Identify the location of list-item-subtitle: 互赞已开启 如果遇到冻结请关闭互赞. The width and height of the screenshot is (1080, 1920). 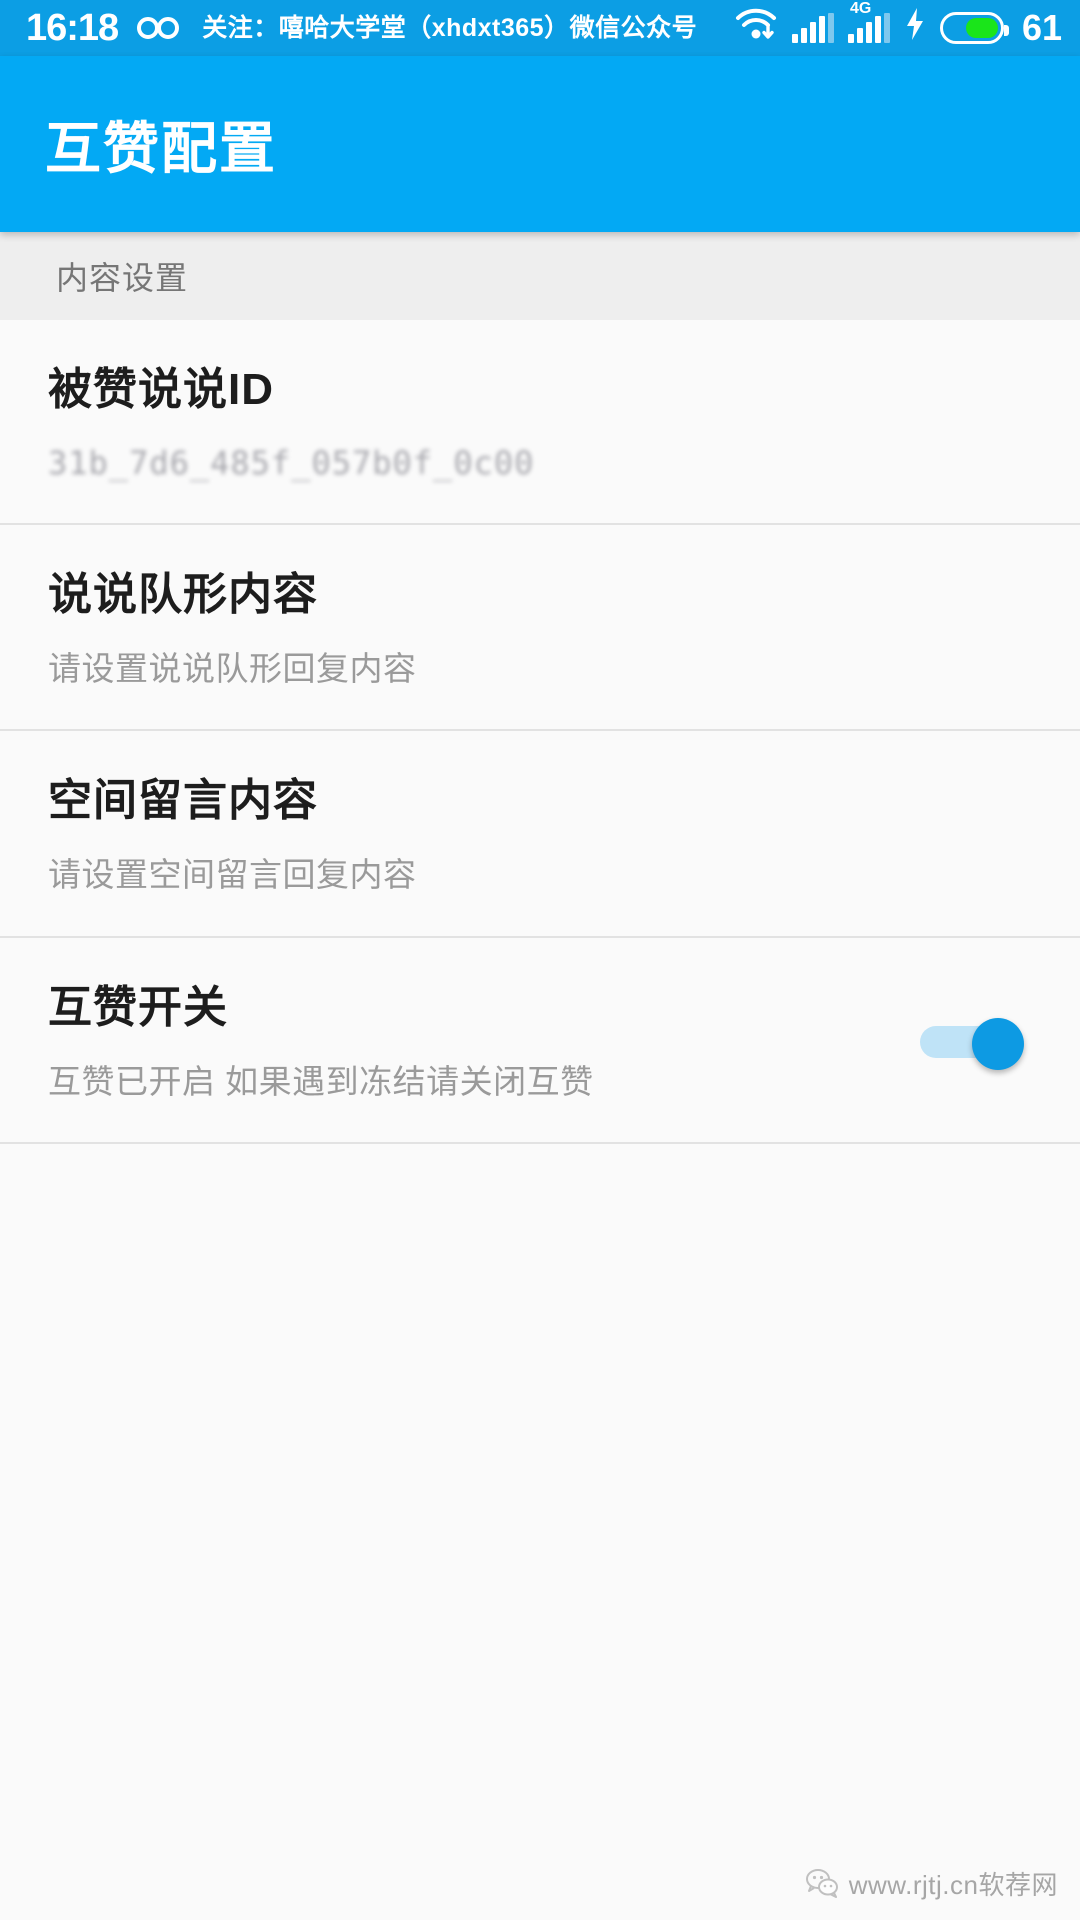
(321, 1081).